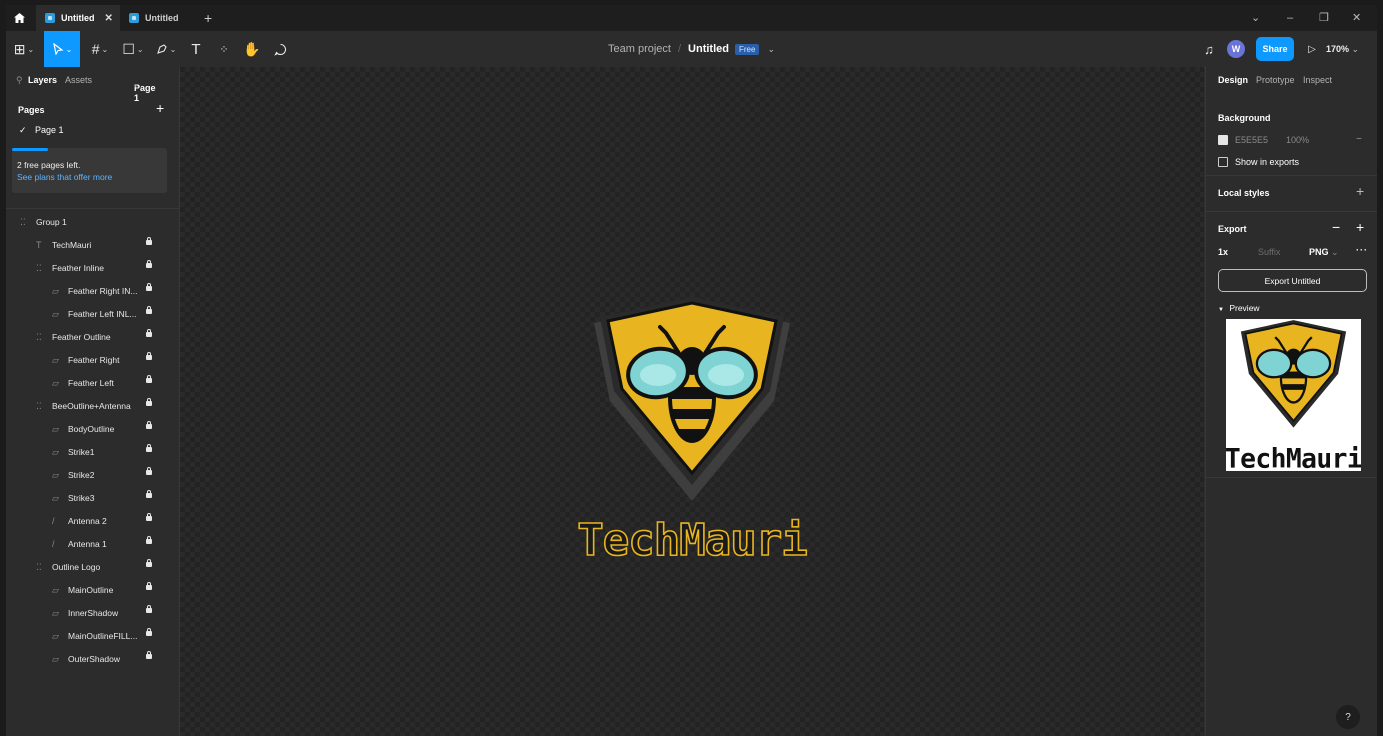 The height and width of the screenshot is (736, 1383). Describe the element at coordinates (747, 49) in the screenshot. I see `plan-badge: Free` at that location.